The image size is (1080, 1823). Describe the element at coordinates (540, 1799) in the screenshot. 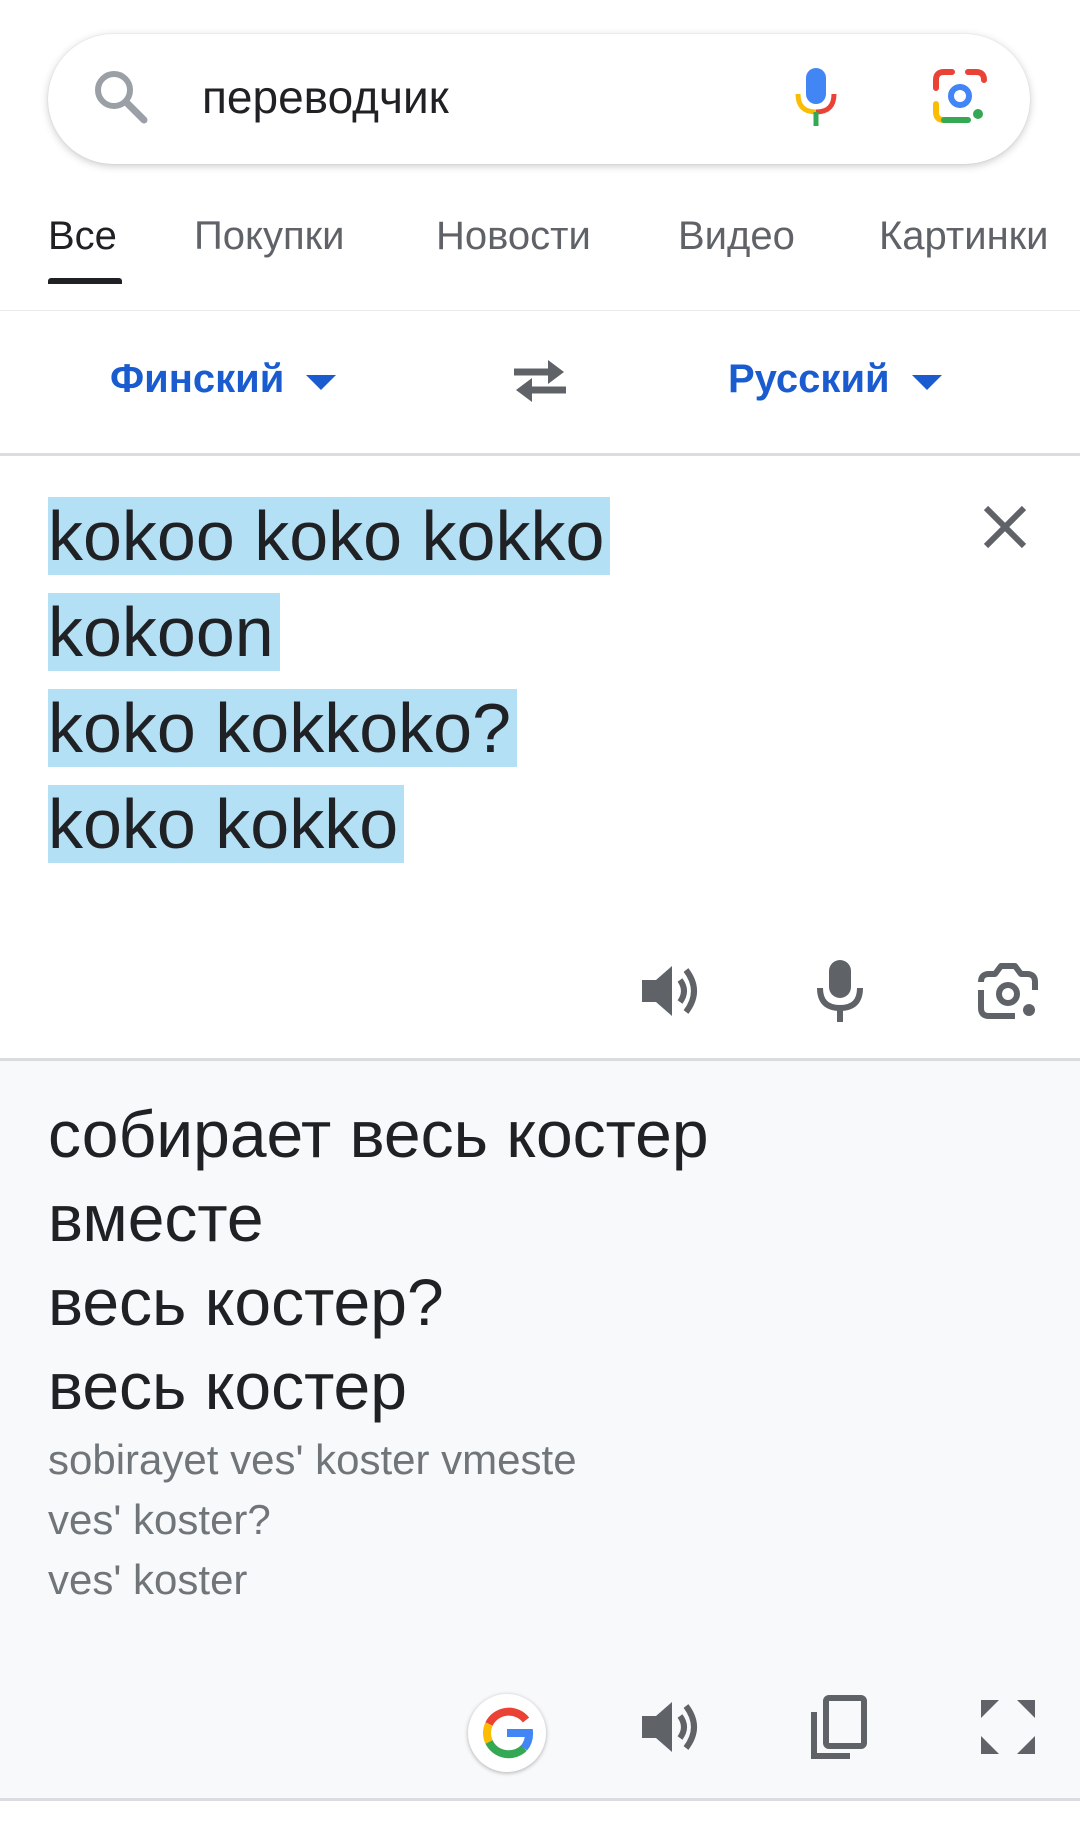

I see `bottom-divider` at that location.